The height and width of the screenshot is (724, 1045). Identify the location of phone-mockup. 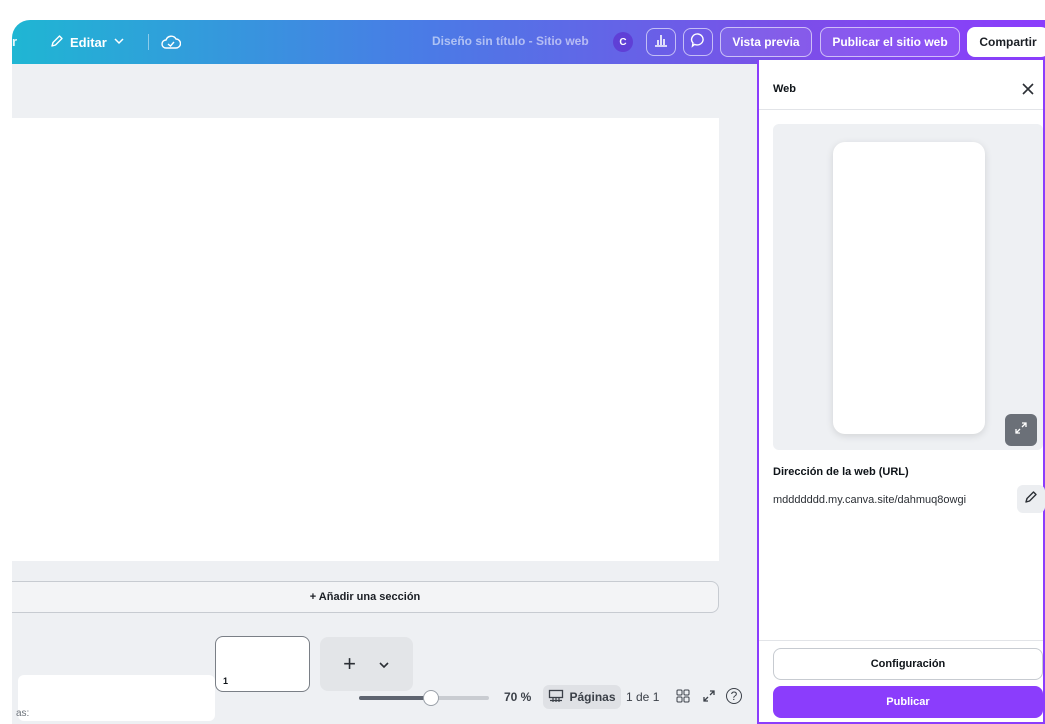
(909, 288).